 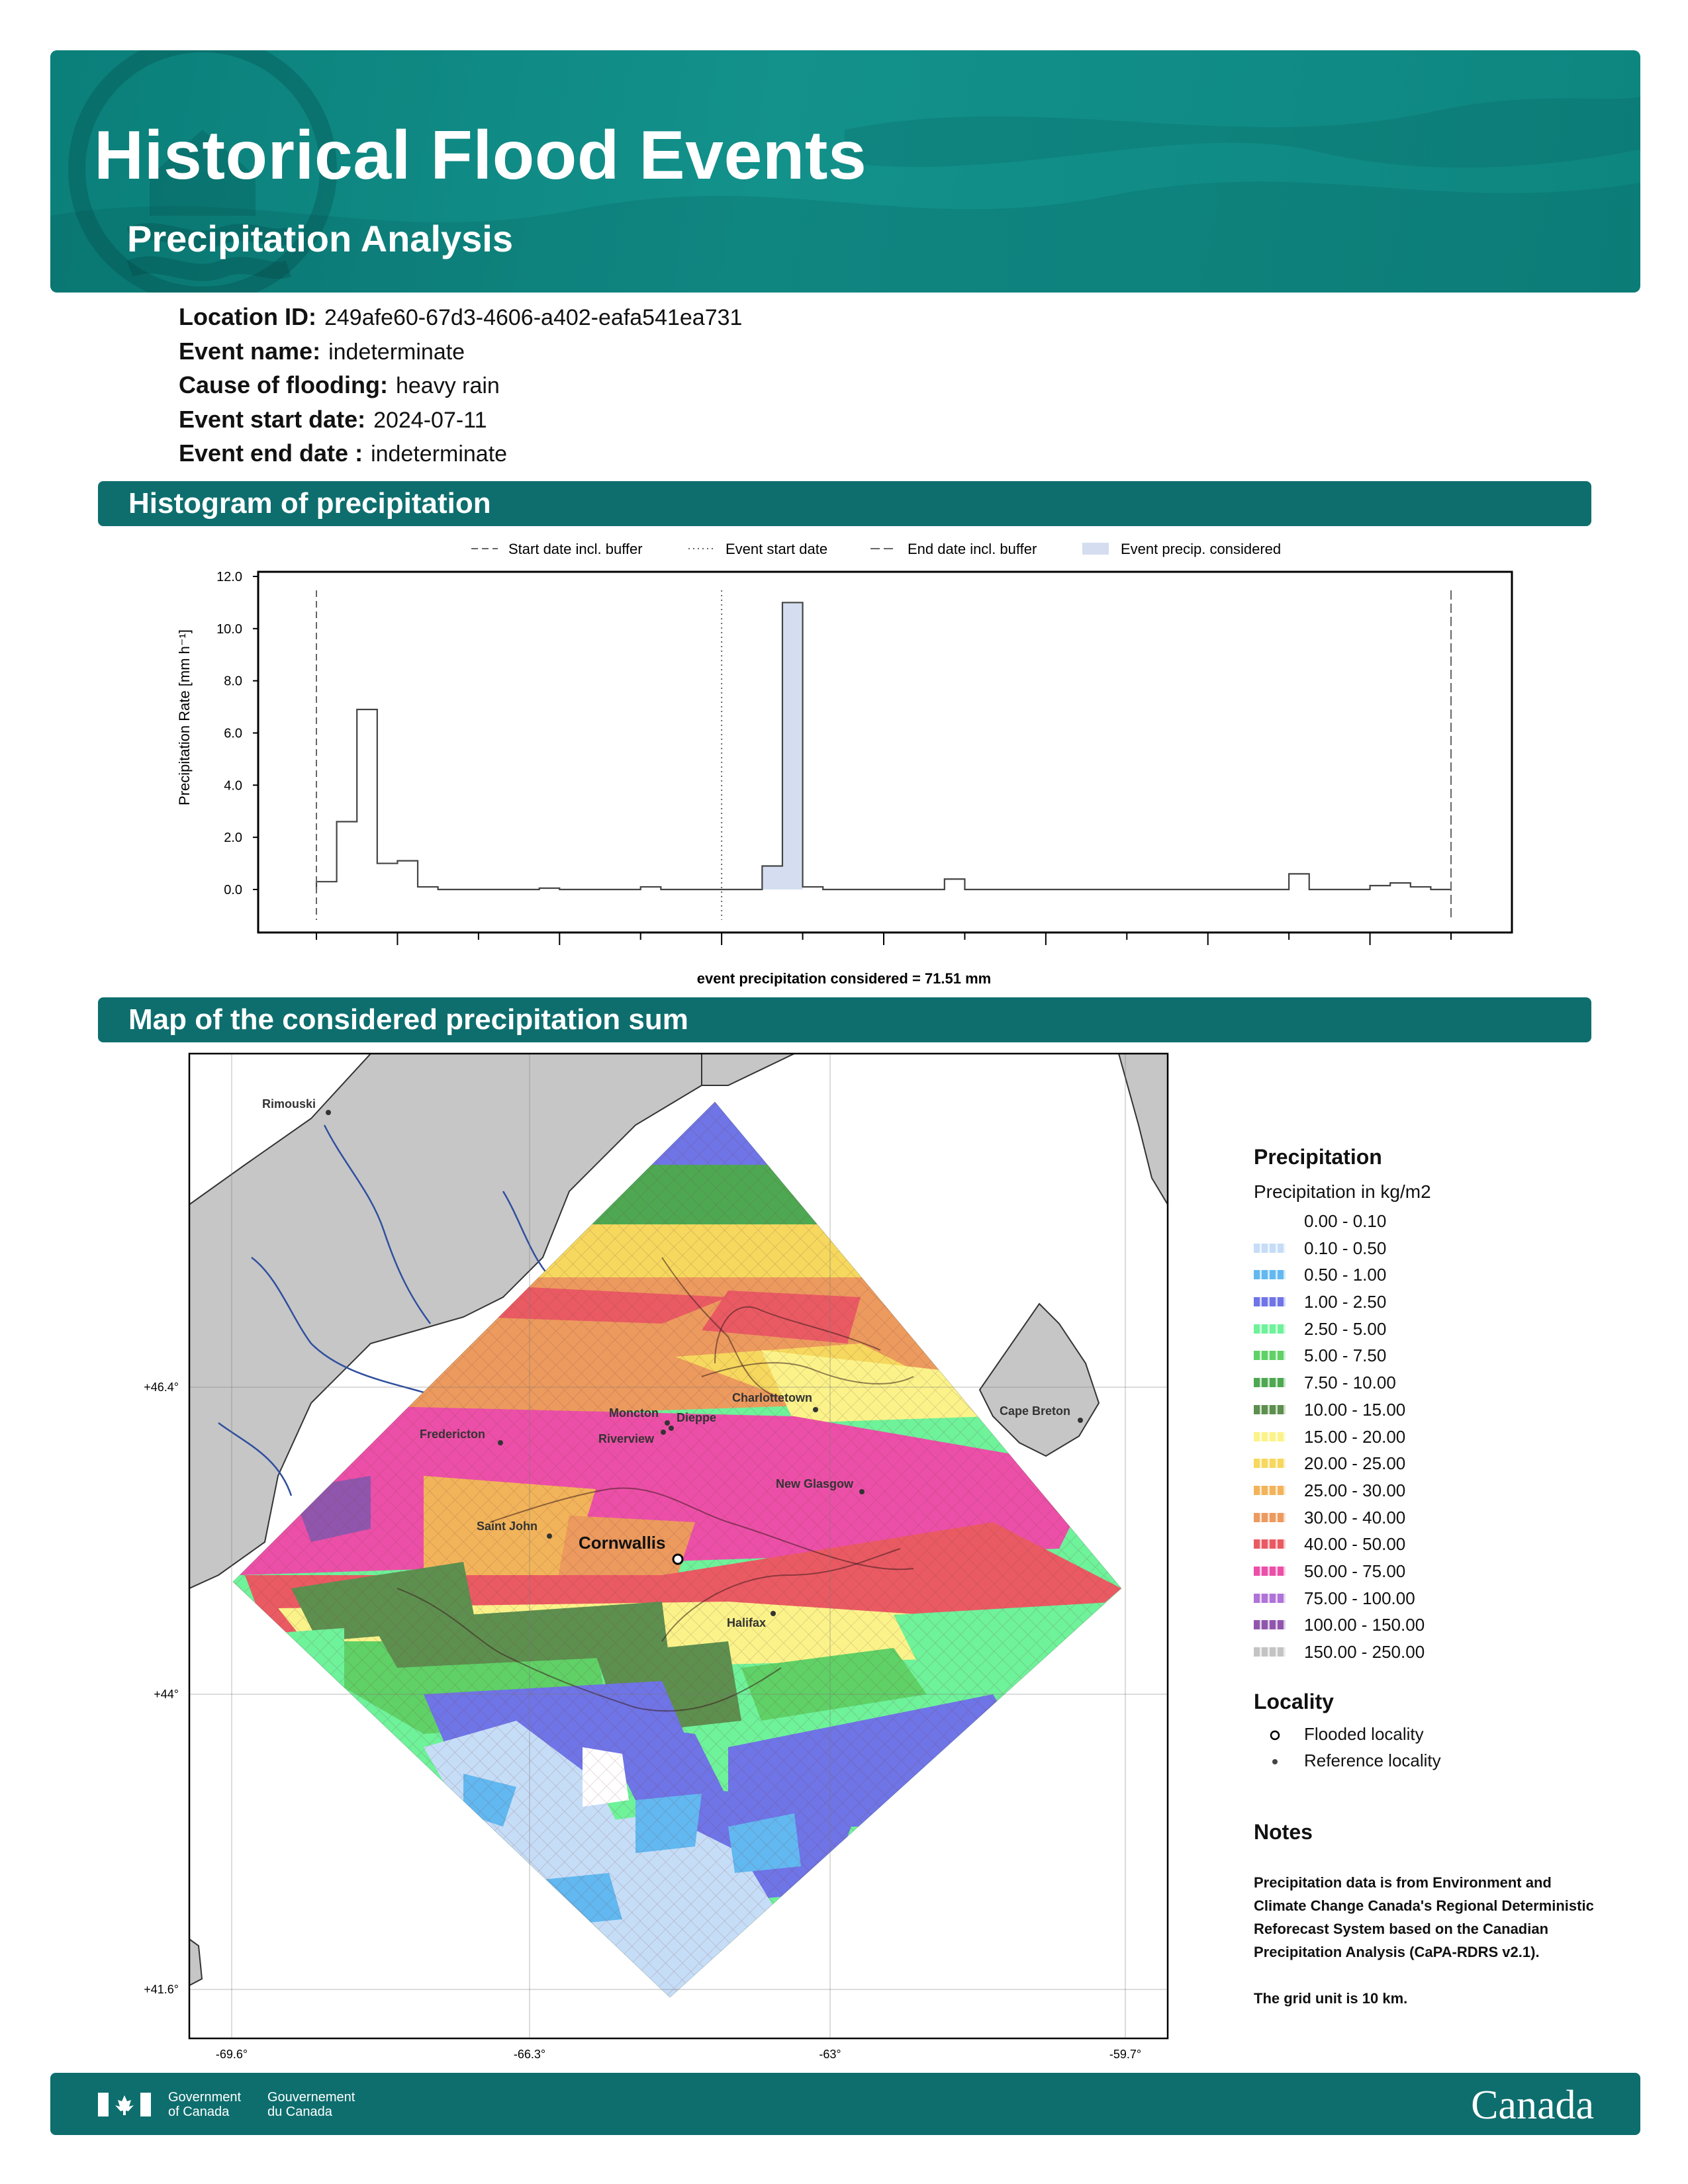 I want to click on lon-label: -59.7°, so click(x=1125, y=2054).